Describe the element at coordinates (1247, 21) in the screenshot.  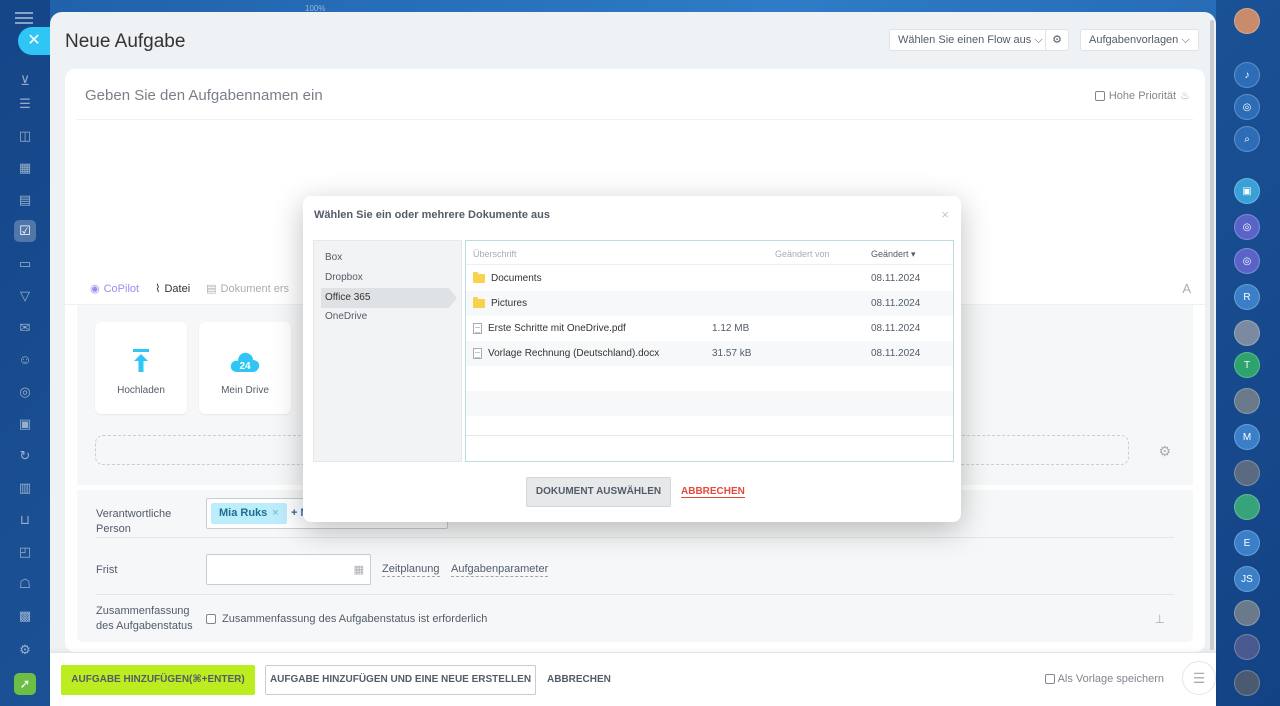
I see `user-avatar` at that location.